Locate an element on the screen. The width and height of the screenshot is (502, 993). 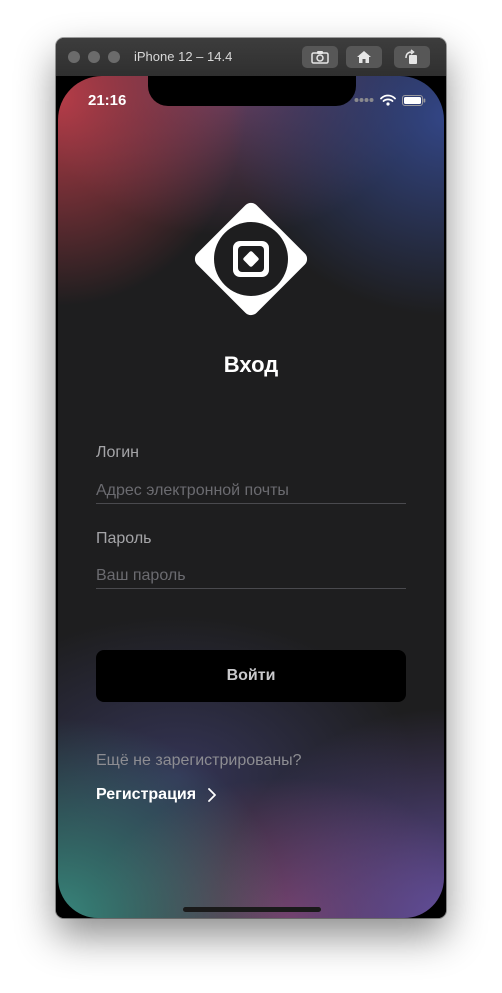
home-indicator is located at coordinates (252, 909).